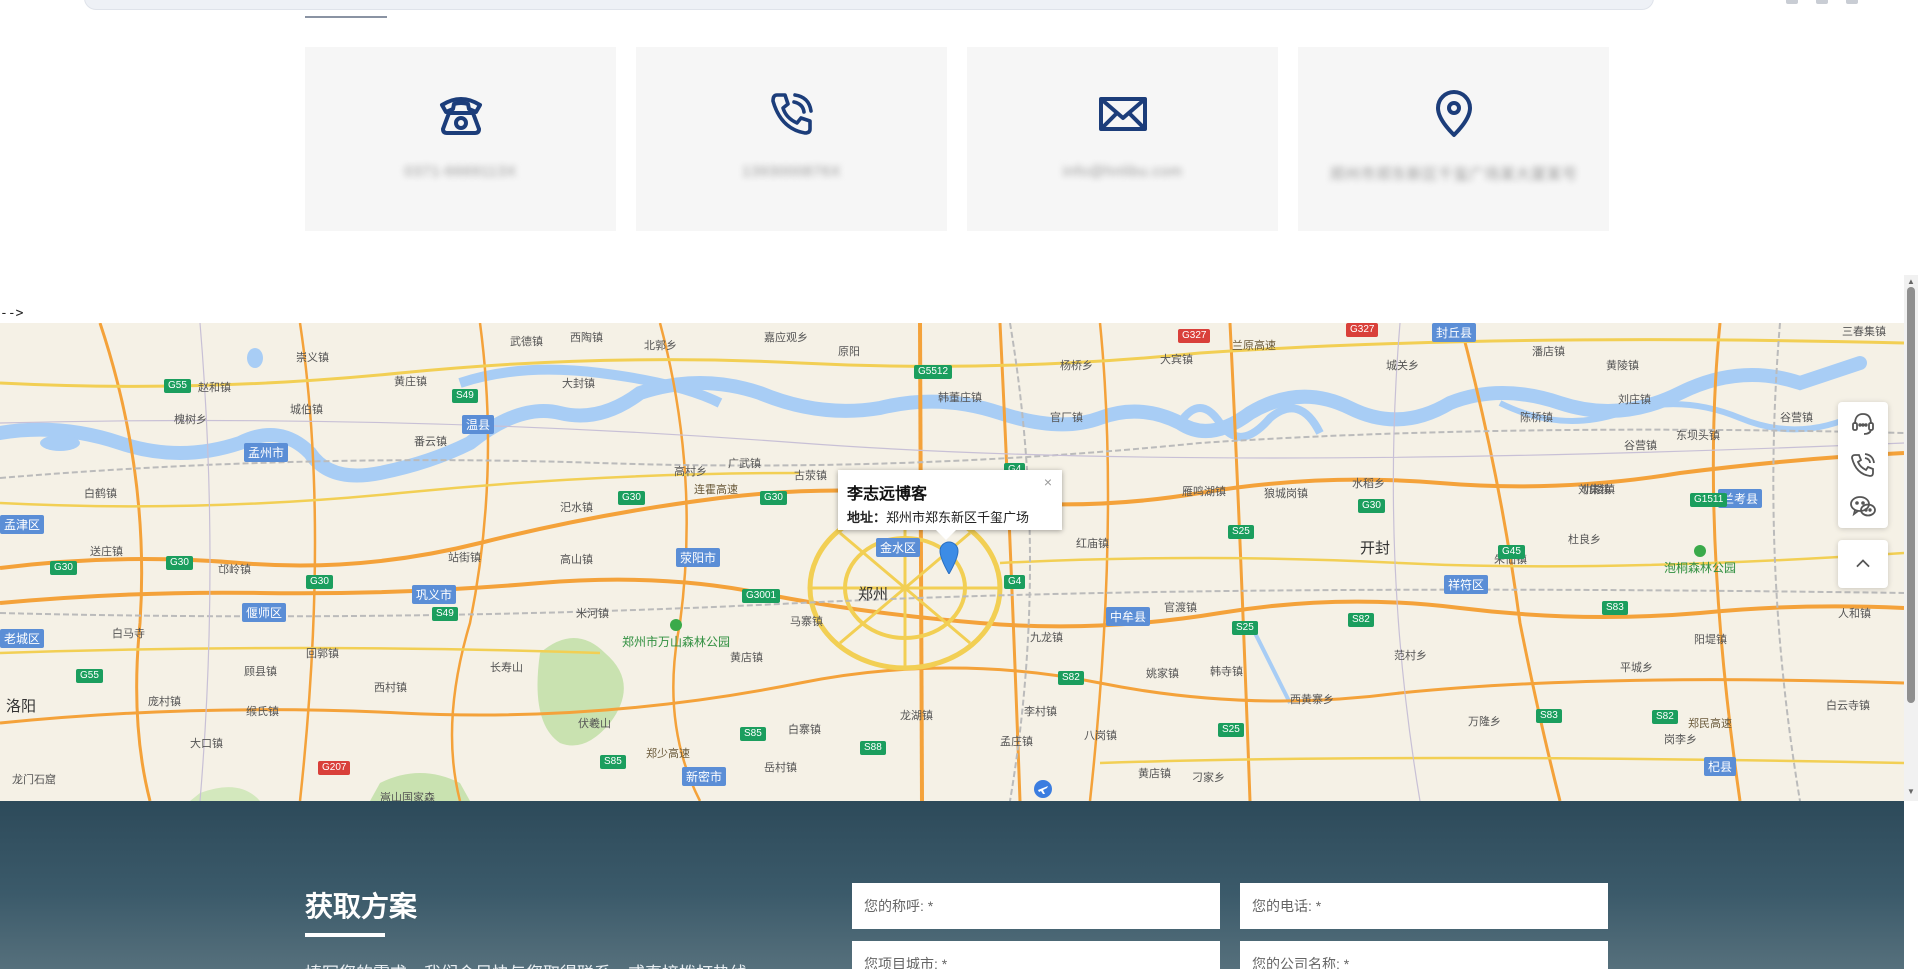 The width and height of the screenshot is (1918, 969). I want to click on map-info-window: × 李志远博客 地址：郑州市郑东新区千玺广场, so click(950, 505).